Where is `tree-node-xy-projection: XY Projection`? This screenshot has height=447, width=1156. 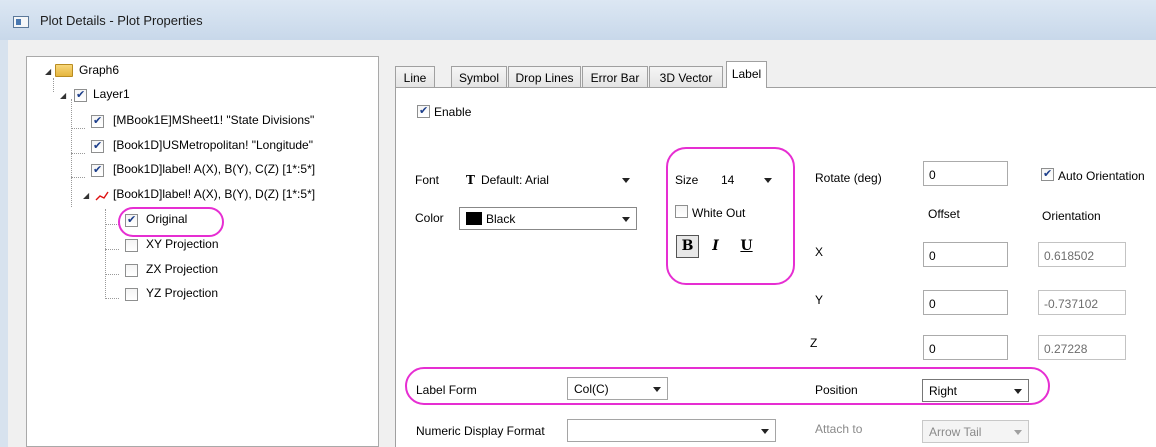 tree-node-xy-projection: XY Projection is located at coordinates (191, 245).